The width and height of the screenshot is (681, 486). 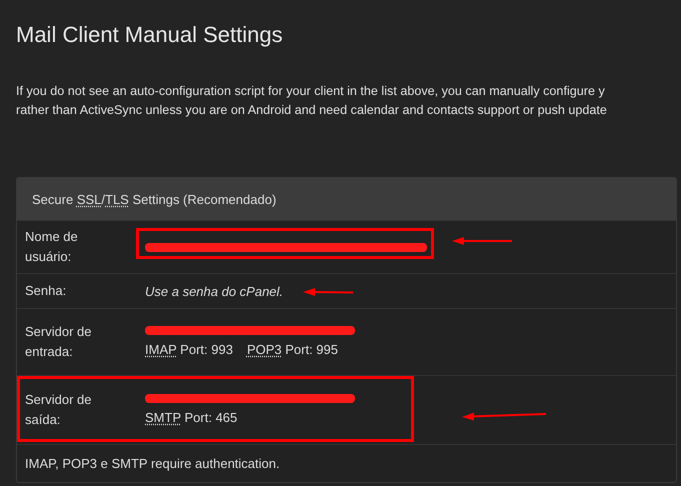 What do you see at coordinates (152, 463) in the screenshot?
I see `footer-note: IMAP, POP3 e SMTP require authentication.` at bounding box center [152, 463].